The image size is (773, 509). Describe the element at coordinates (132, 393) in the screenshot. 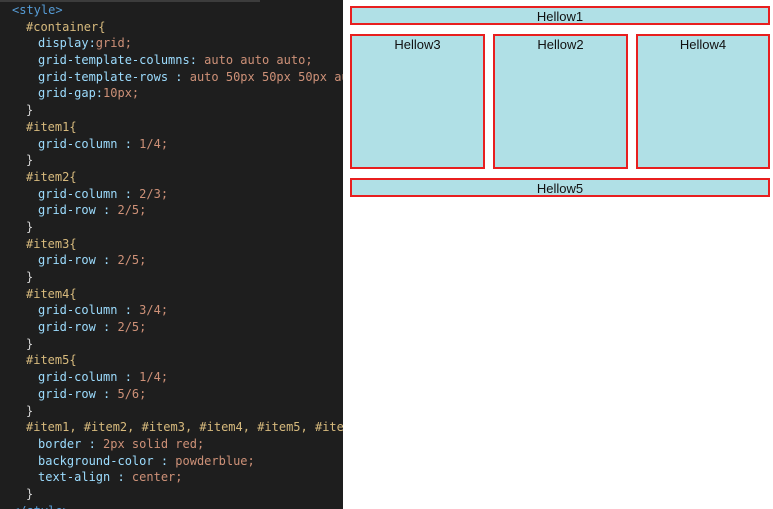

I see `code-token: 5/6;` at that location.